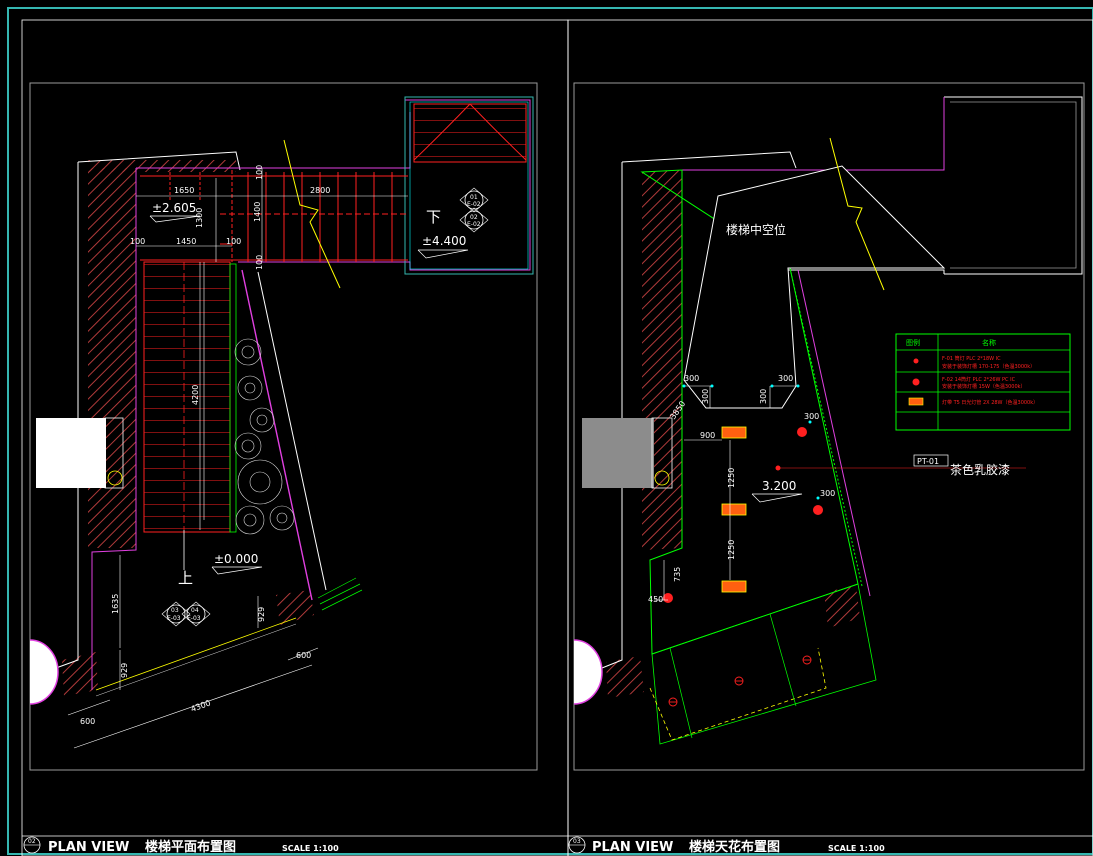 Image resolution: width=1093 pixels, height=856 pixels. I want to click on legend-header-name: 名称, so click(989, 342).